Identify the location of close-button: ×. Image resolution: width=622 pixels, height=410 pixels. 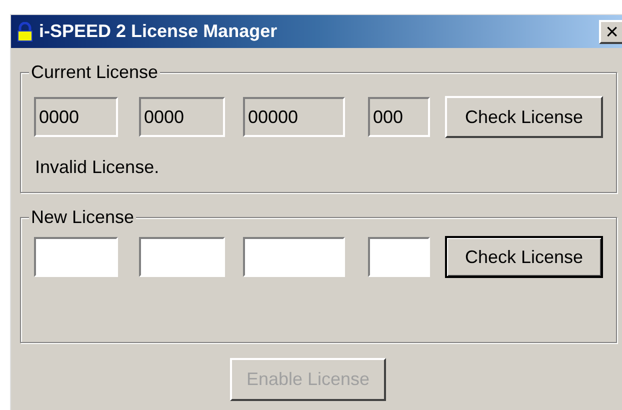
(610, 32).